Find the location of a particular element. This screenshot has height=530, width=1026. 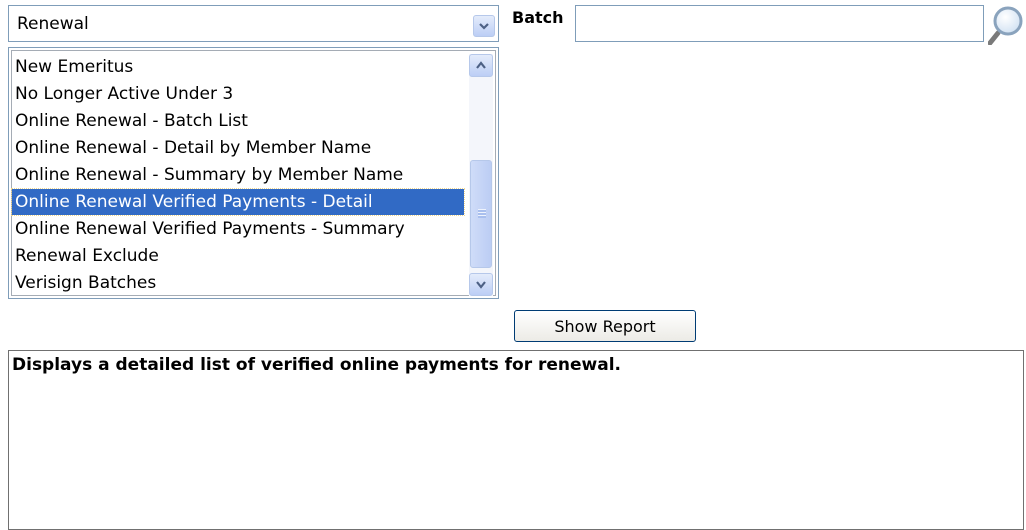

report-list-item: Online Renewal - Summary by Member Name is located at coordinates (238, 175).